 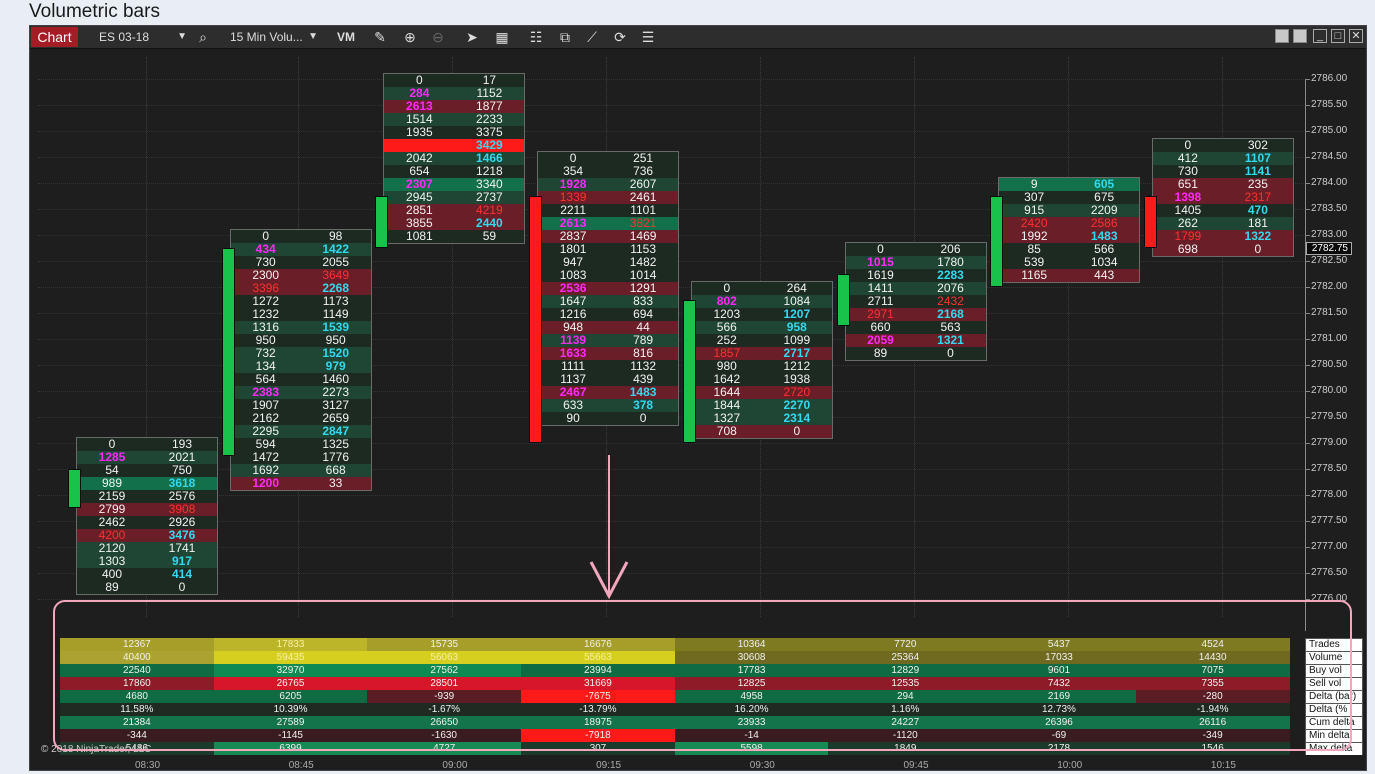 I want to click on time-axis-label: 08:30, so click(x=148, y=765).